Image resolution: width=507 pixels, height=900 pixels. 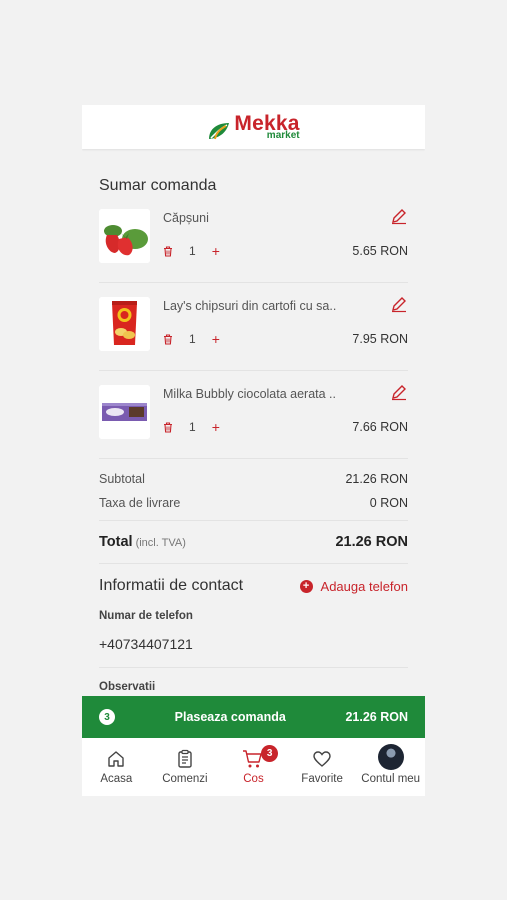 What do you see at coordinates (253, 779) in the screenshot?
I see `nav-label: Cos` at bounding box center [253, 779].